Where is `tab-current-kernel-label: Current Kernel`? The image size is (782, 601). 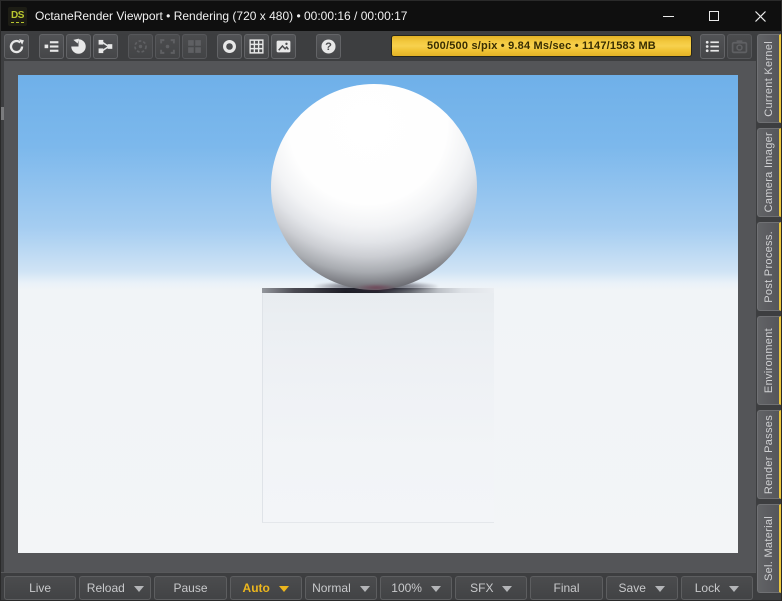
tab-current-kernel-label: Current Kernel is located at coordinates (768, 78).